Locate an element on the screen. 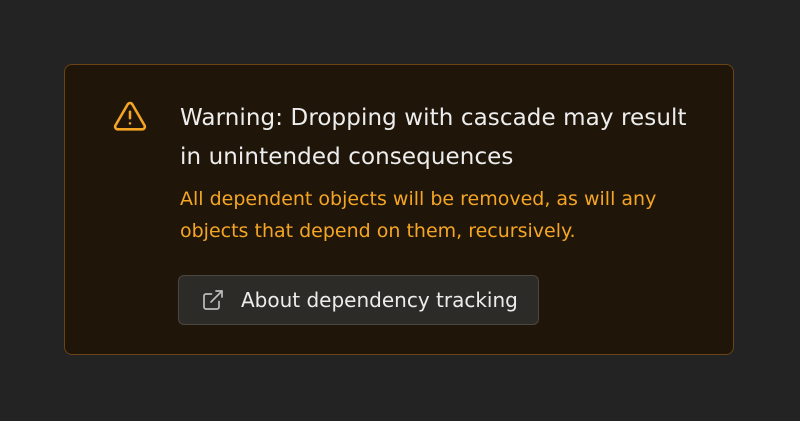 This screenshot has width=800, height=421. about-dependency-tracking-button: About dependency tracking is located at coordinates (358, 300).